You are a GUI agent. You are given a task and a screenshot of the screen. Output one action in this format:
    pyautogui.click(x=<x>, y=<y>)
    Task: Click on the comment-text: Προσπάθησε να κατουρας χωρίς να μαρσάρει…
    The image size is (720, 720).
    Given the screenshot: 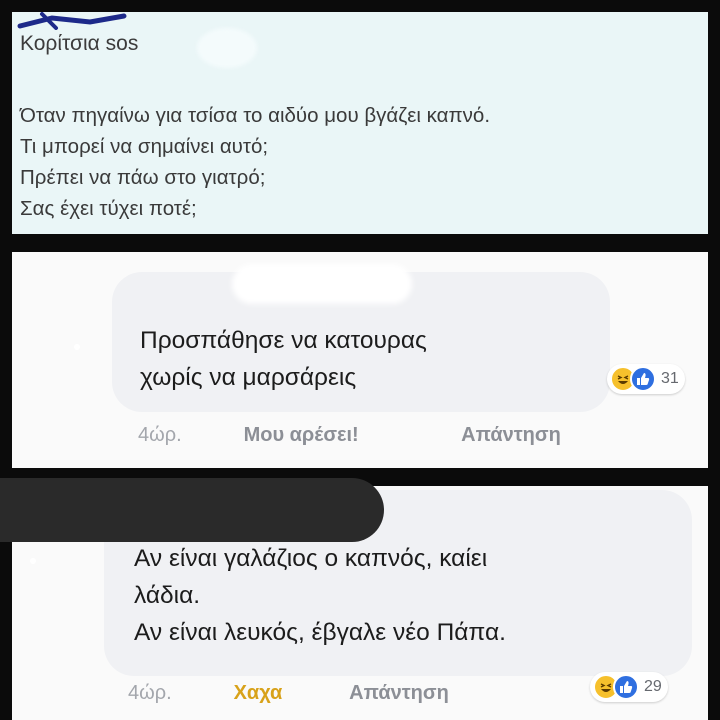 What is the action you would take?
    pyautogui.click(x=283, y=359)
    